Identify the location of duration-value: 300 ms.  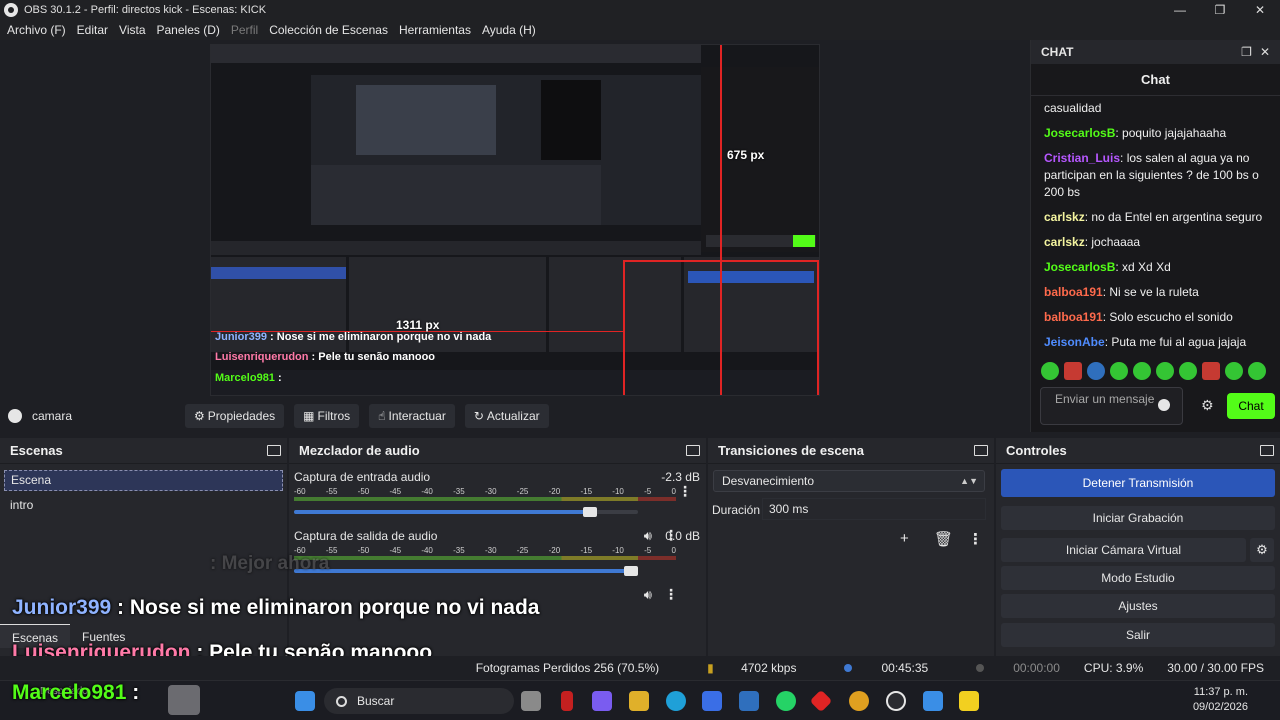
(789, 509).